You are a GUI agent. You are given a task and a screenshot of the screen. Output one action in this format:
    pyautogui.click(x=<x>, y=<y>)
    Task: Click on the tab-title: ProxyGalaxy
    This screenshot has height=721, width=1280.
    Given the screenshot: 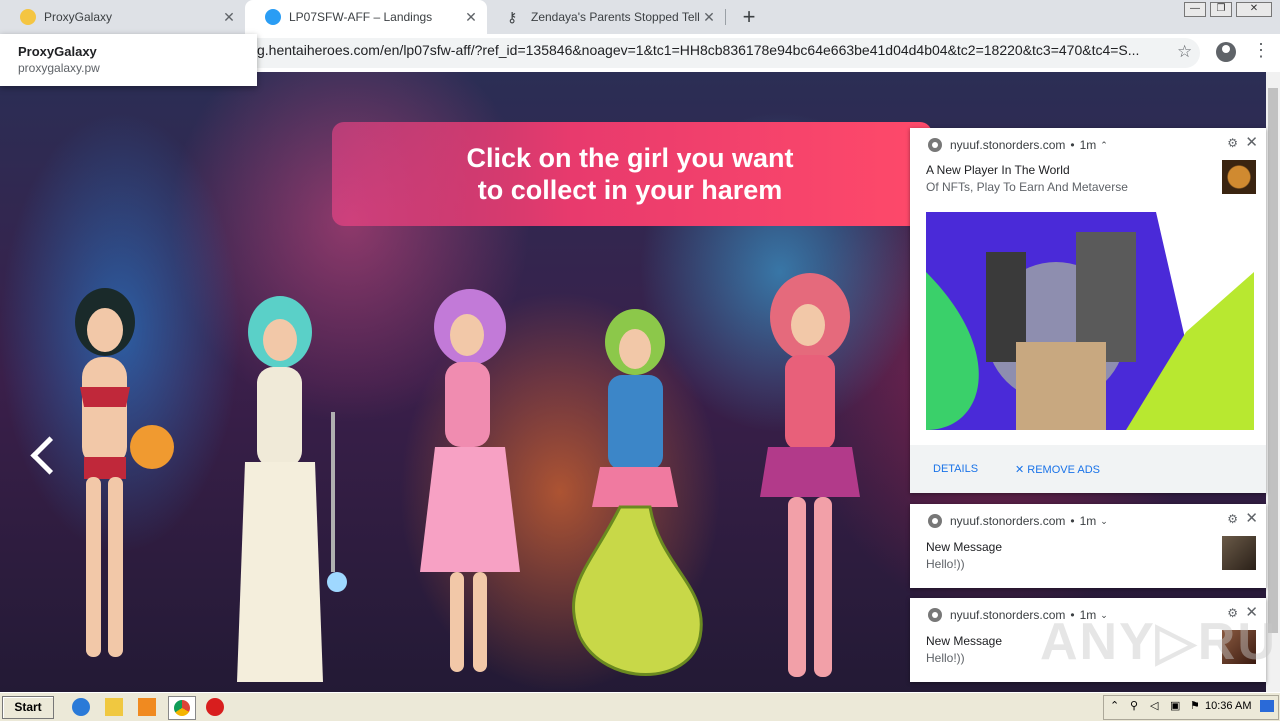 What is the action you would take?
    pyautogui.click(x=78, y=17)
    